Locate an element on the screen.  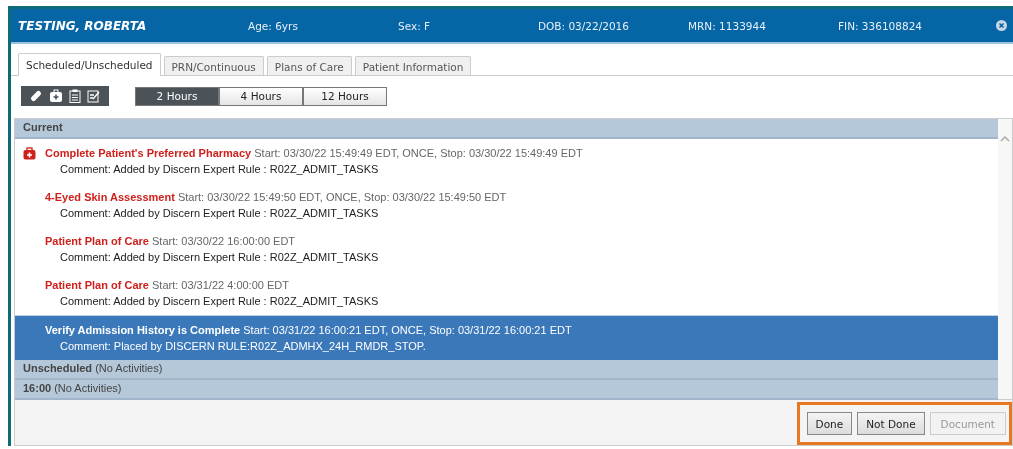
task-schedule: Start: 03/30/22 16:00:00 EDT is located at coordinates (224, 241).